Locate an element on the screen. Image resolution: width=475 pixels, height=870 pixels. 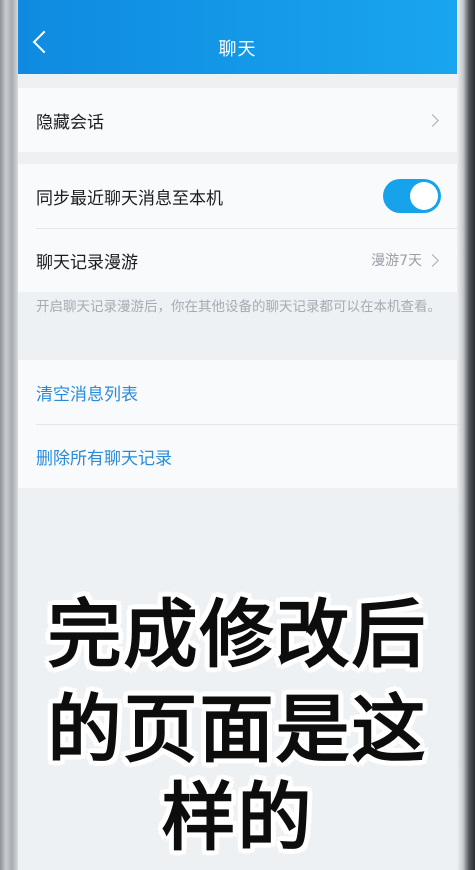
chat-roaming-row: 聊天记录漫游 漫游7天 is located at coordinates (237, 260).